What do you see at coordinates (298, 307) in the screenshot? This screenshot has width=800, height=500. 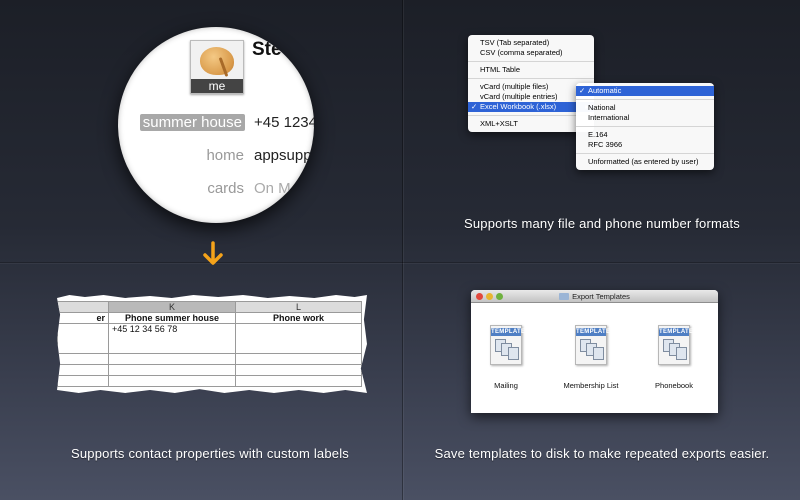 I see `column-header-l: L` at bounding box center [298, 307].